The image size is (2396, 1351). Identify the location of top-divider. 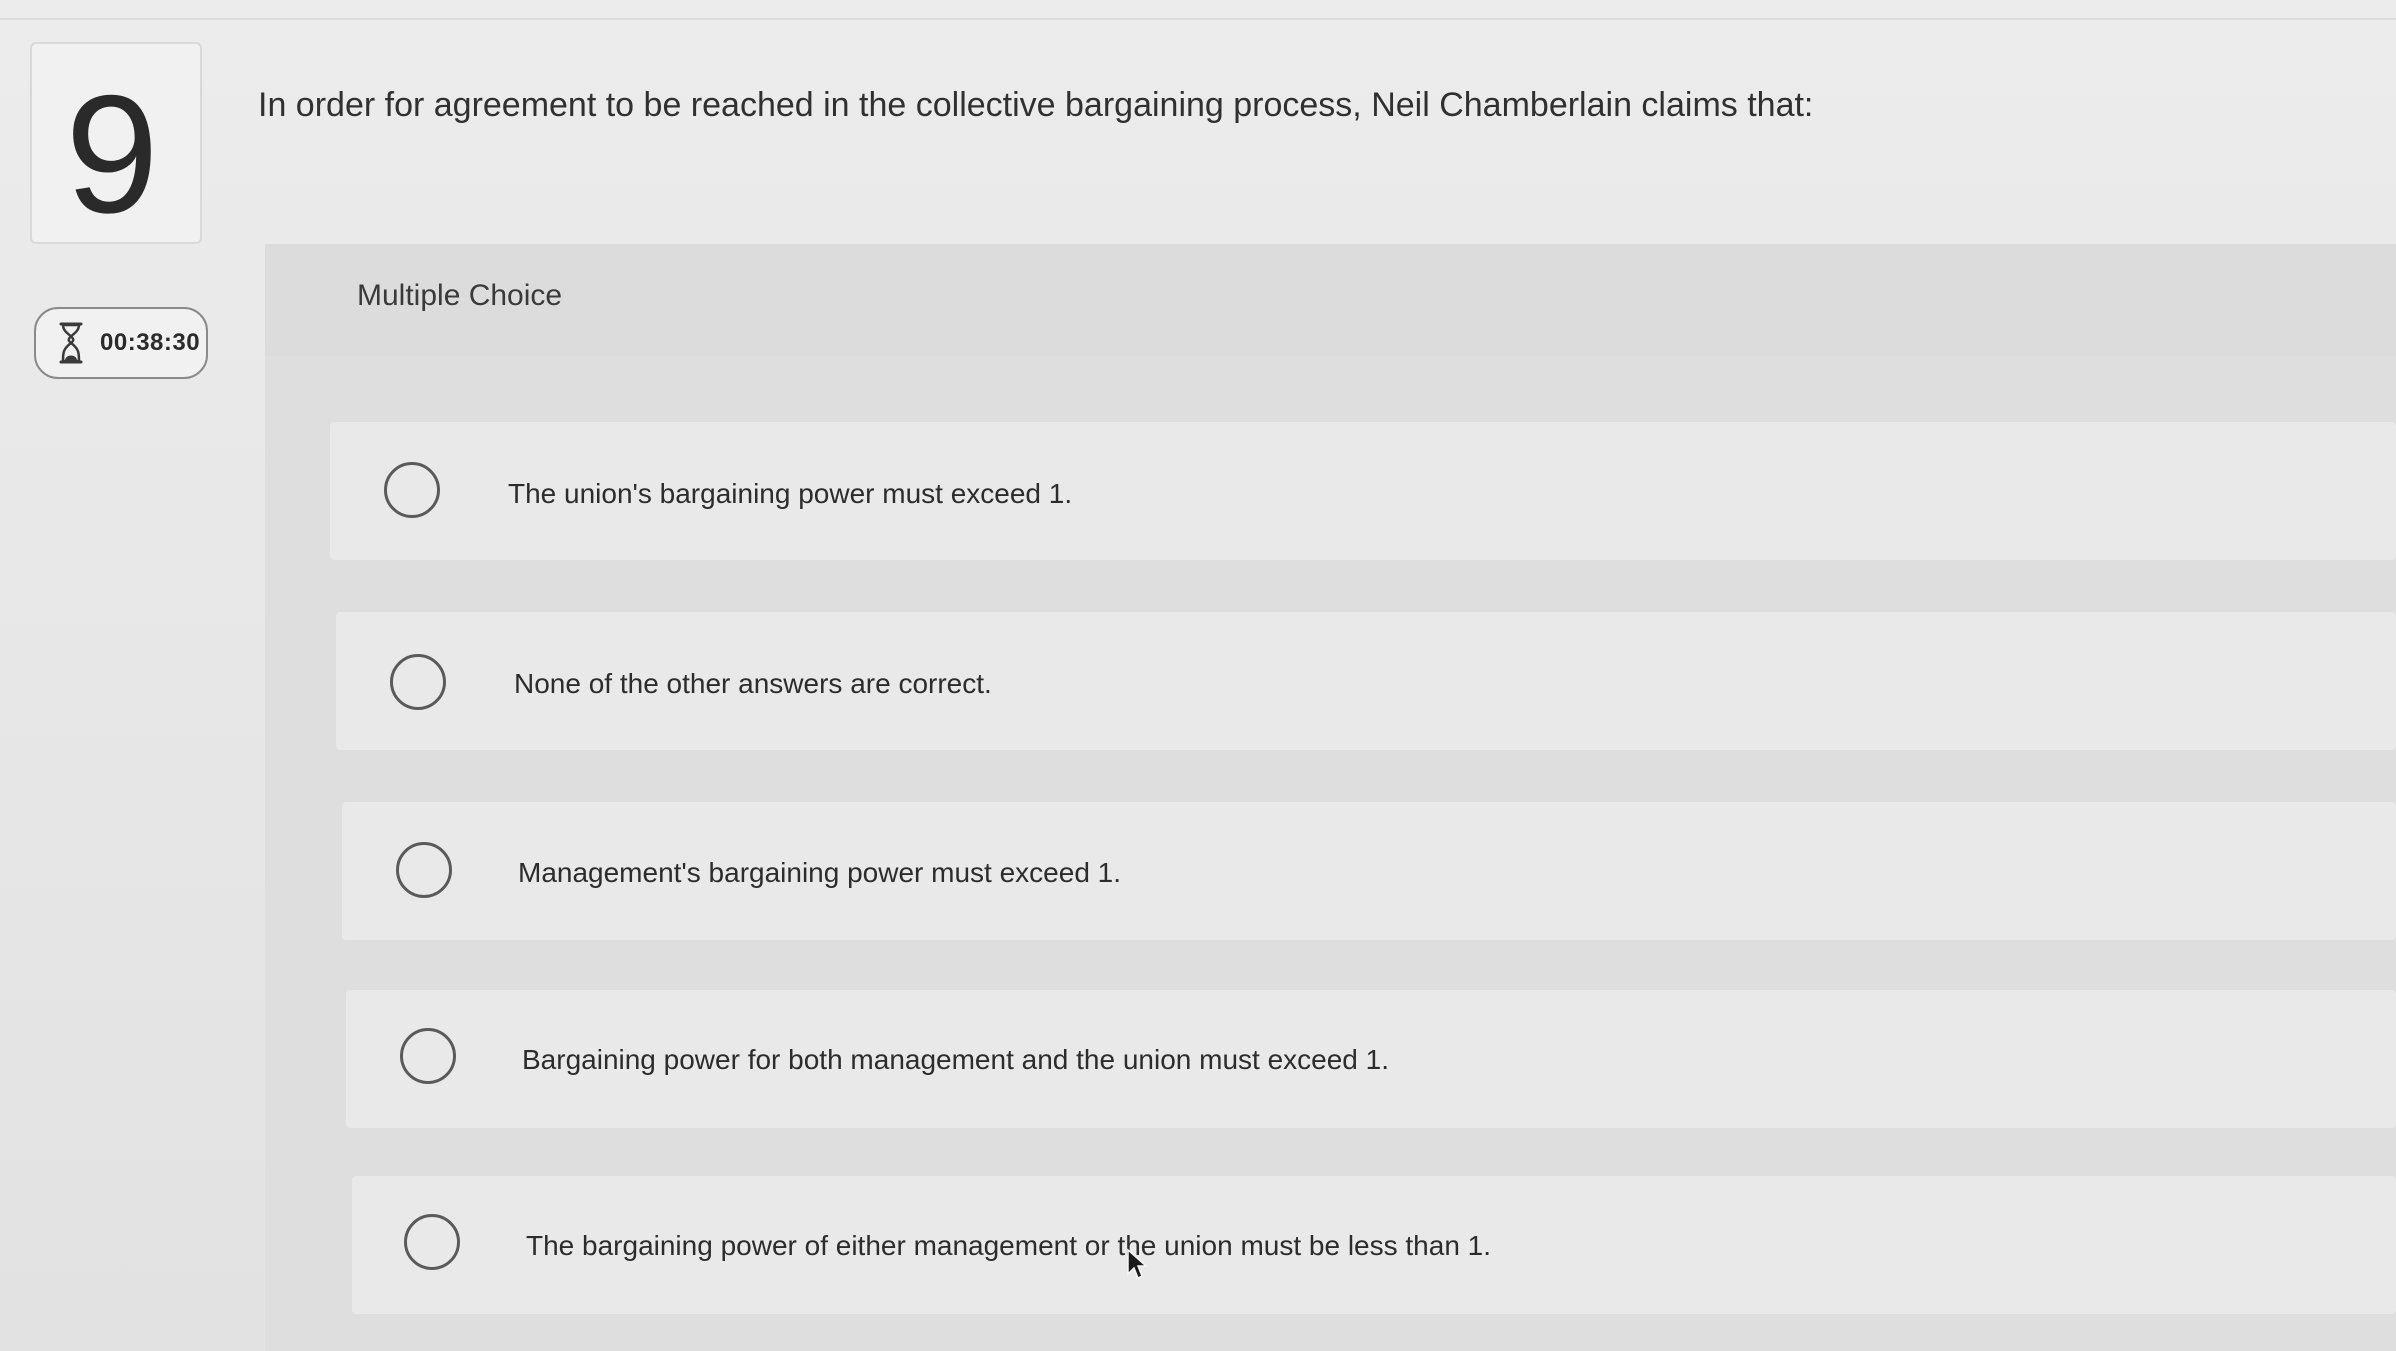
(1198, 19).